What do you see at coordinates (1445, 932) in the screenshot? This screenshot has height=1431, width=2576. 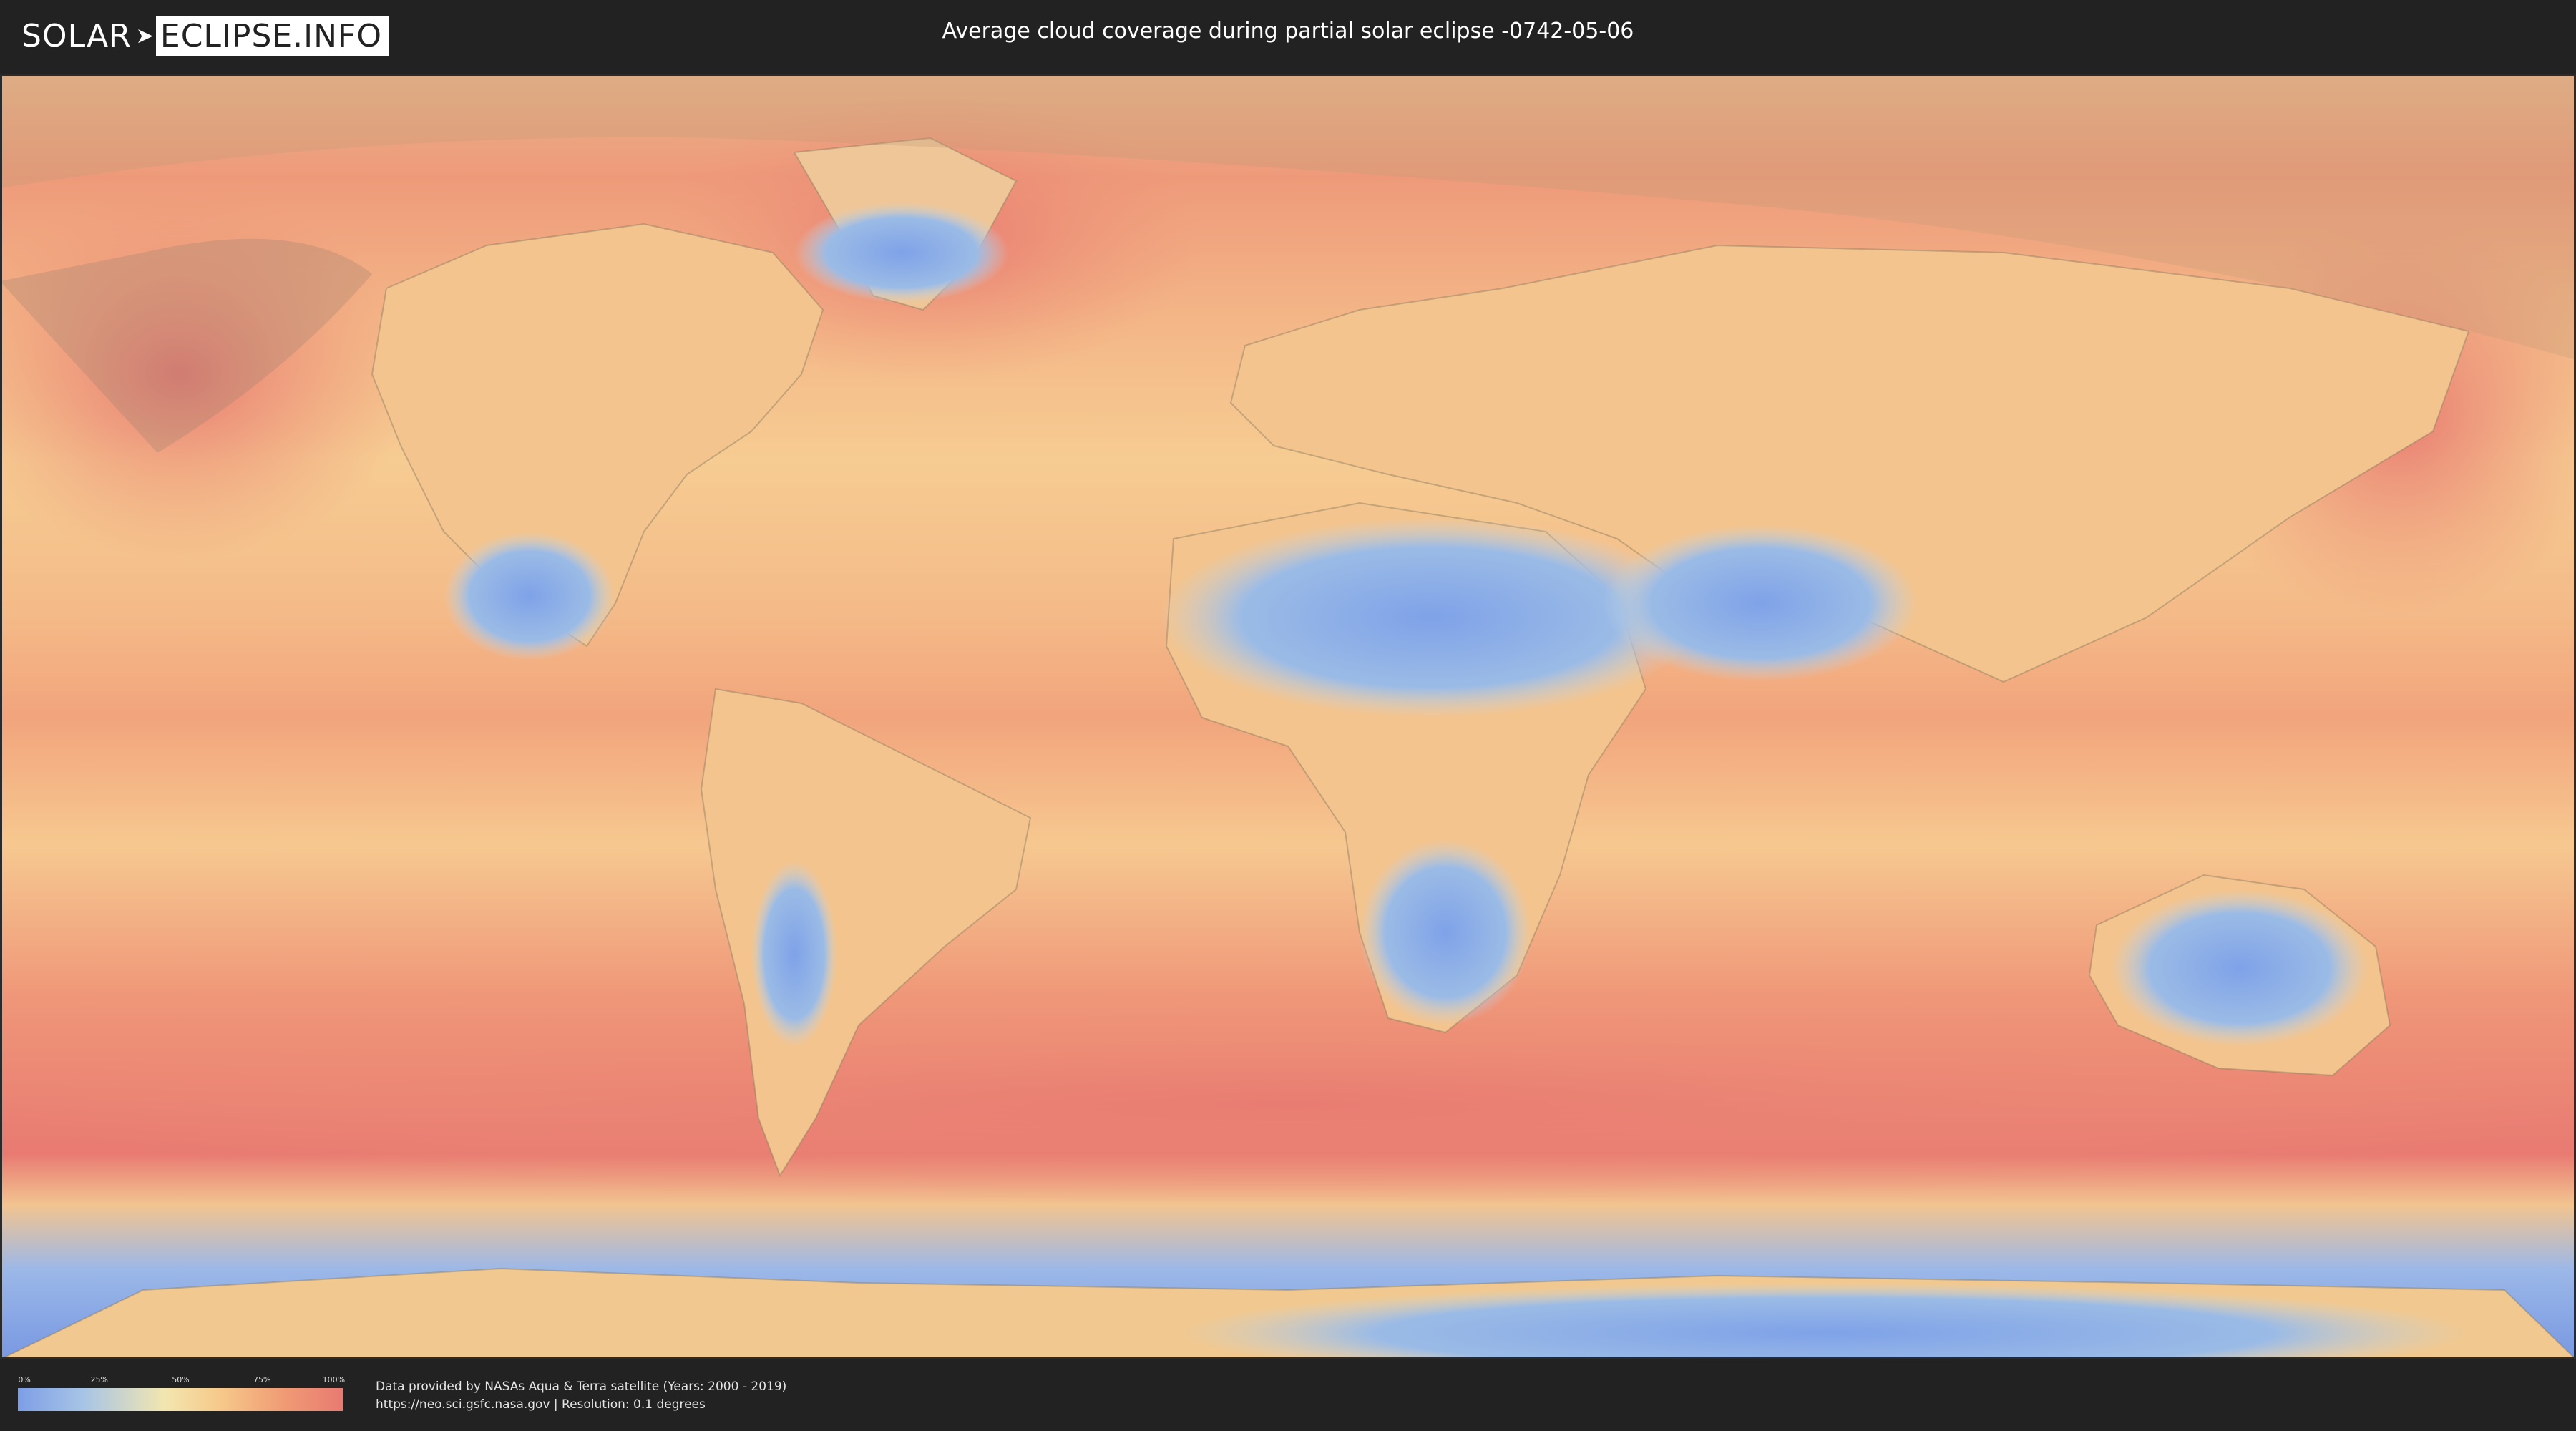 I see `kalahari-clear` at bounding box center [1445, 932].